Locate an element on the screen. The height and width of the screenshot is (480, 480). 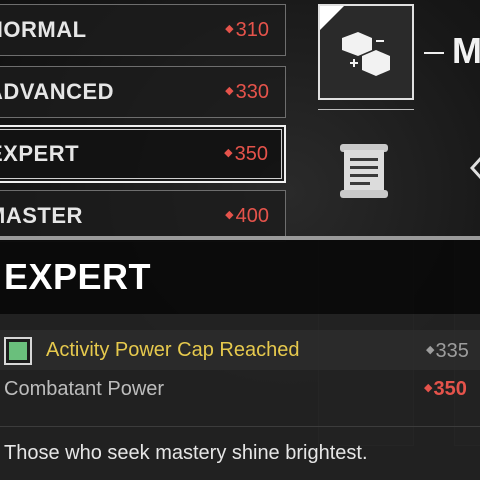
power-value: 330 is located at coordinates (252, 91).